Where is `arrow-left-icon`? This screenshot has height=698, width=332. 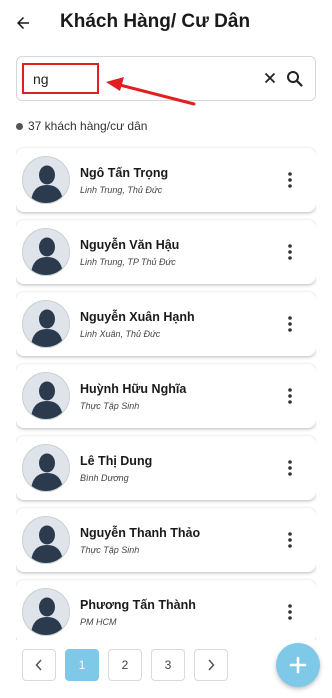
arrow-left-icon is located at coordinates (23, 23).